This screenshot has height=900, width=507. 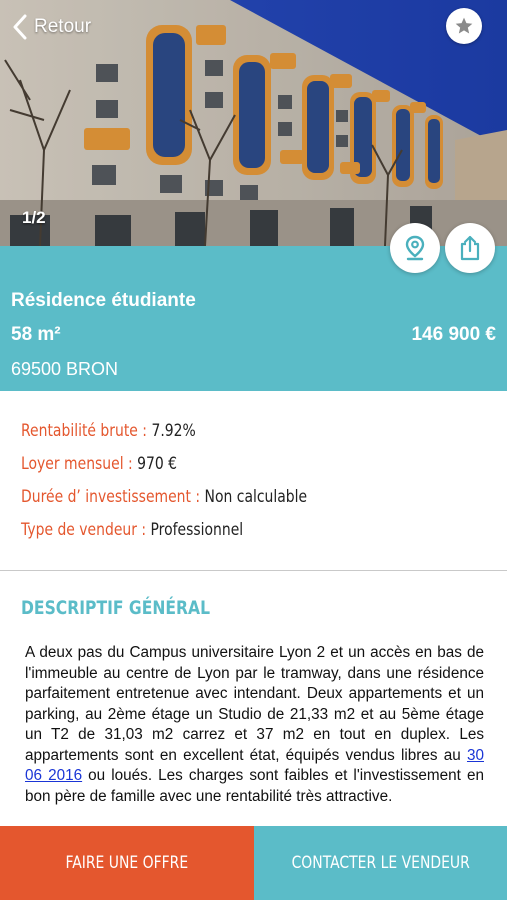 I want to click on contact-seller-label: CONTACTER LE VENDEUR, so click(x=380, y=863).